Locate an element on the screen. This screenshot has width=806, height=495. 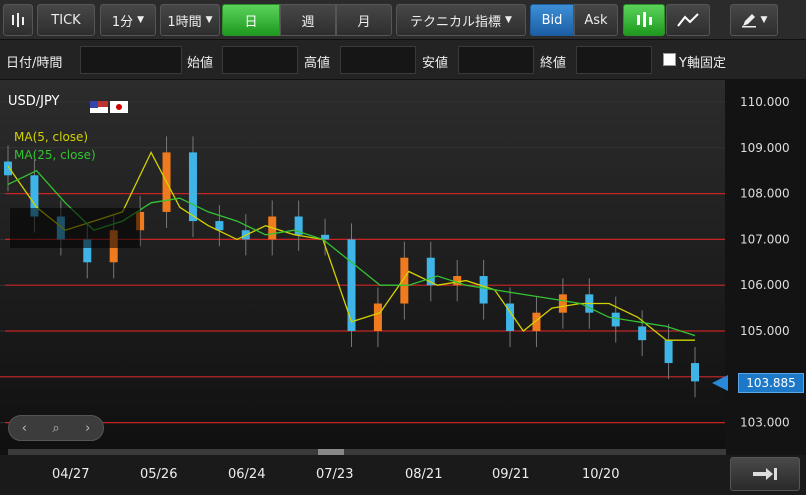
jump-to-latest-button is located at coordinates (765, 474).